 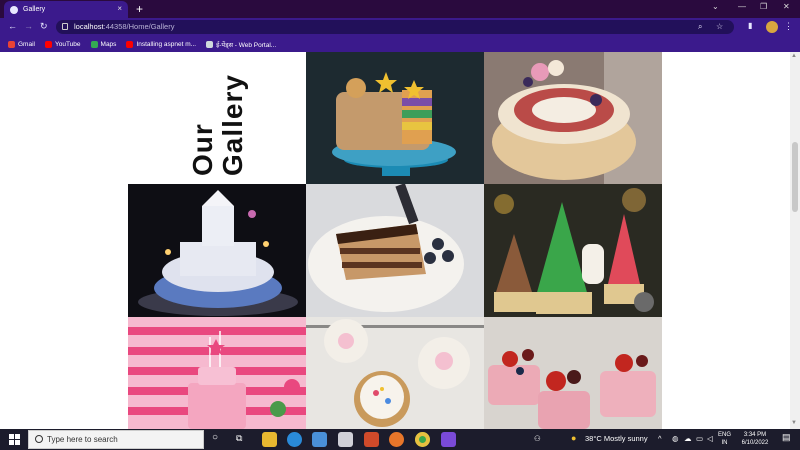 What do you see at coordinates (94, 44) in the screenshot?
I see `maps-icon` at bounding box center [94, 44].